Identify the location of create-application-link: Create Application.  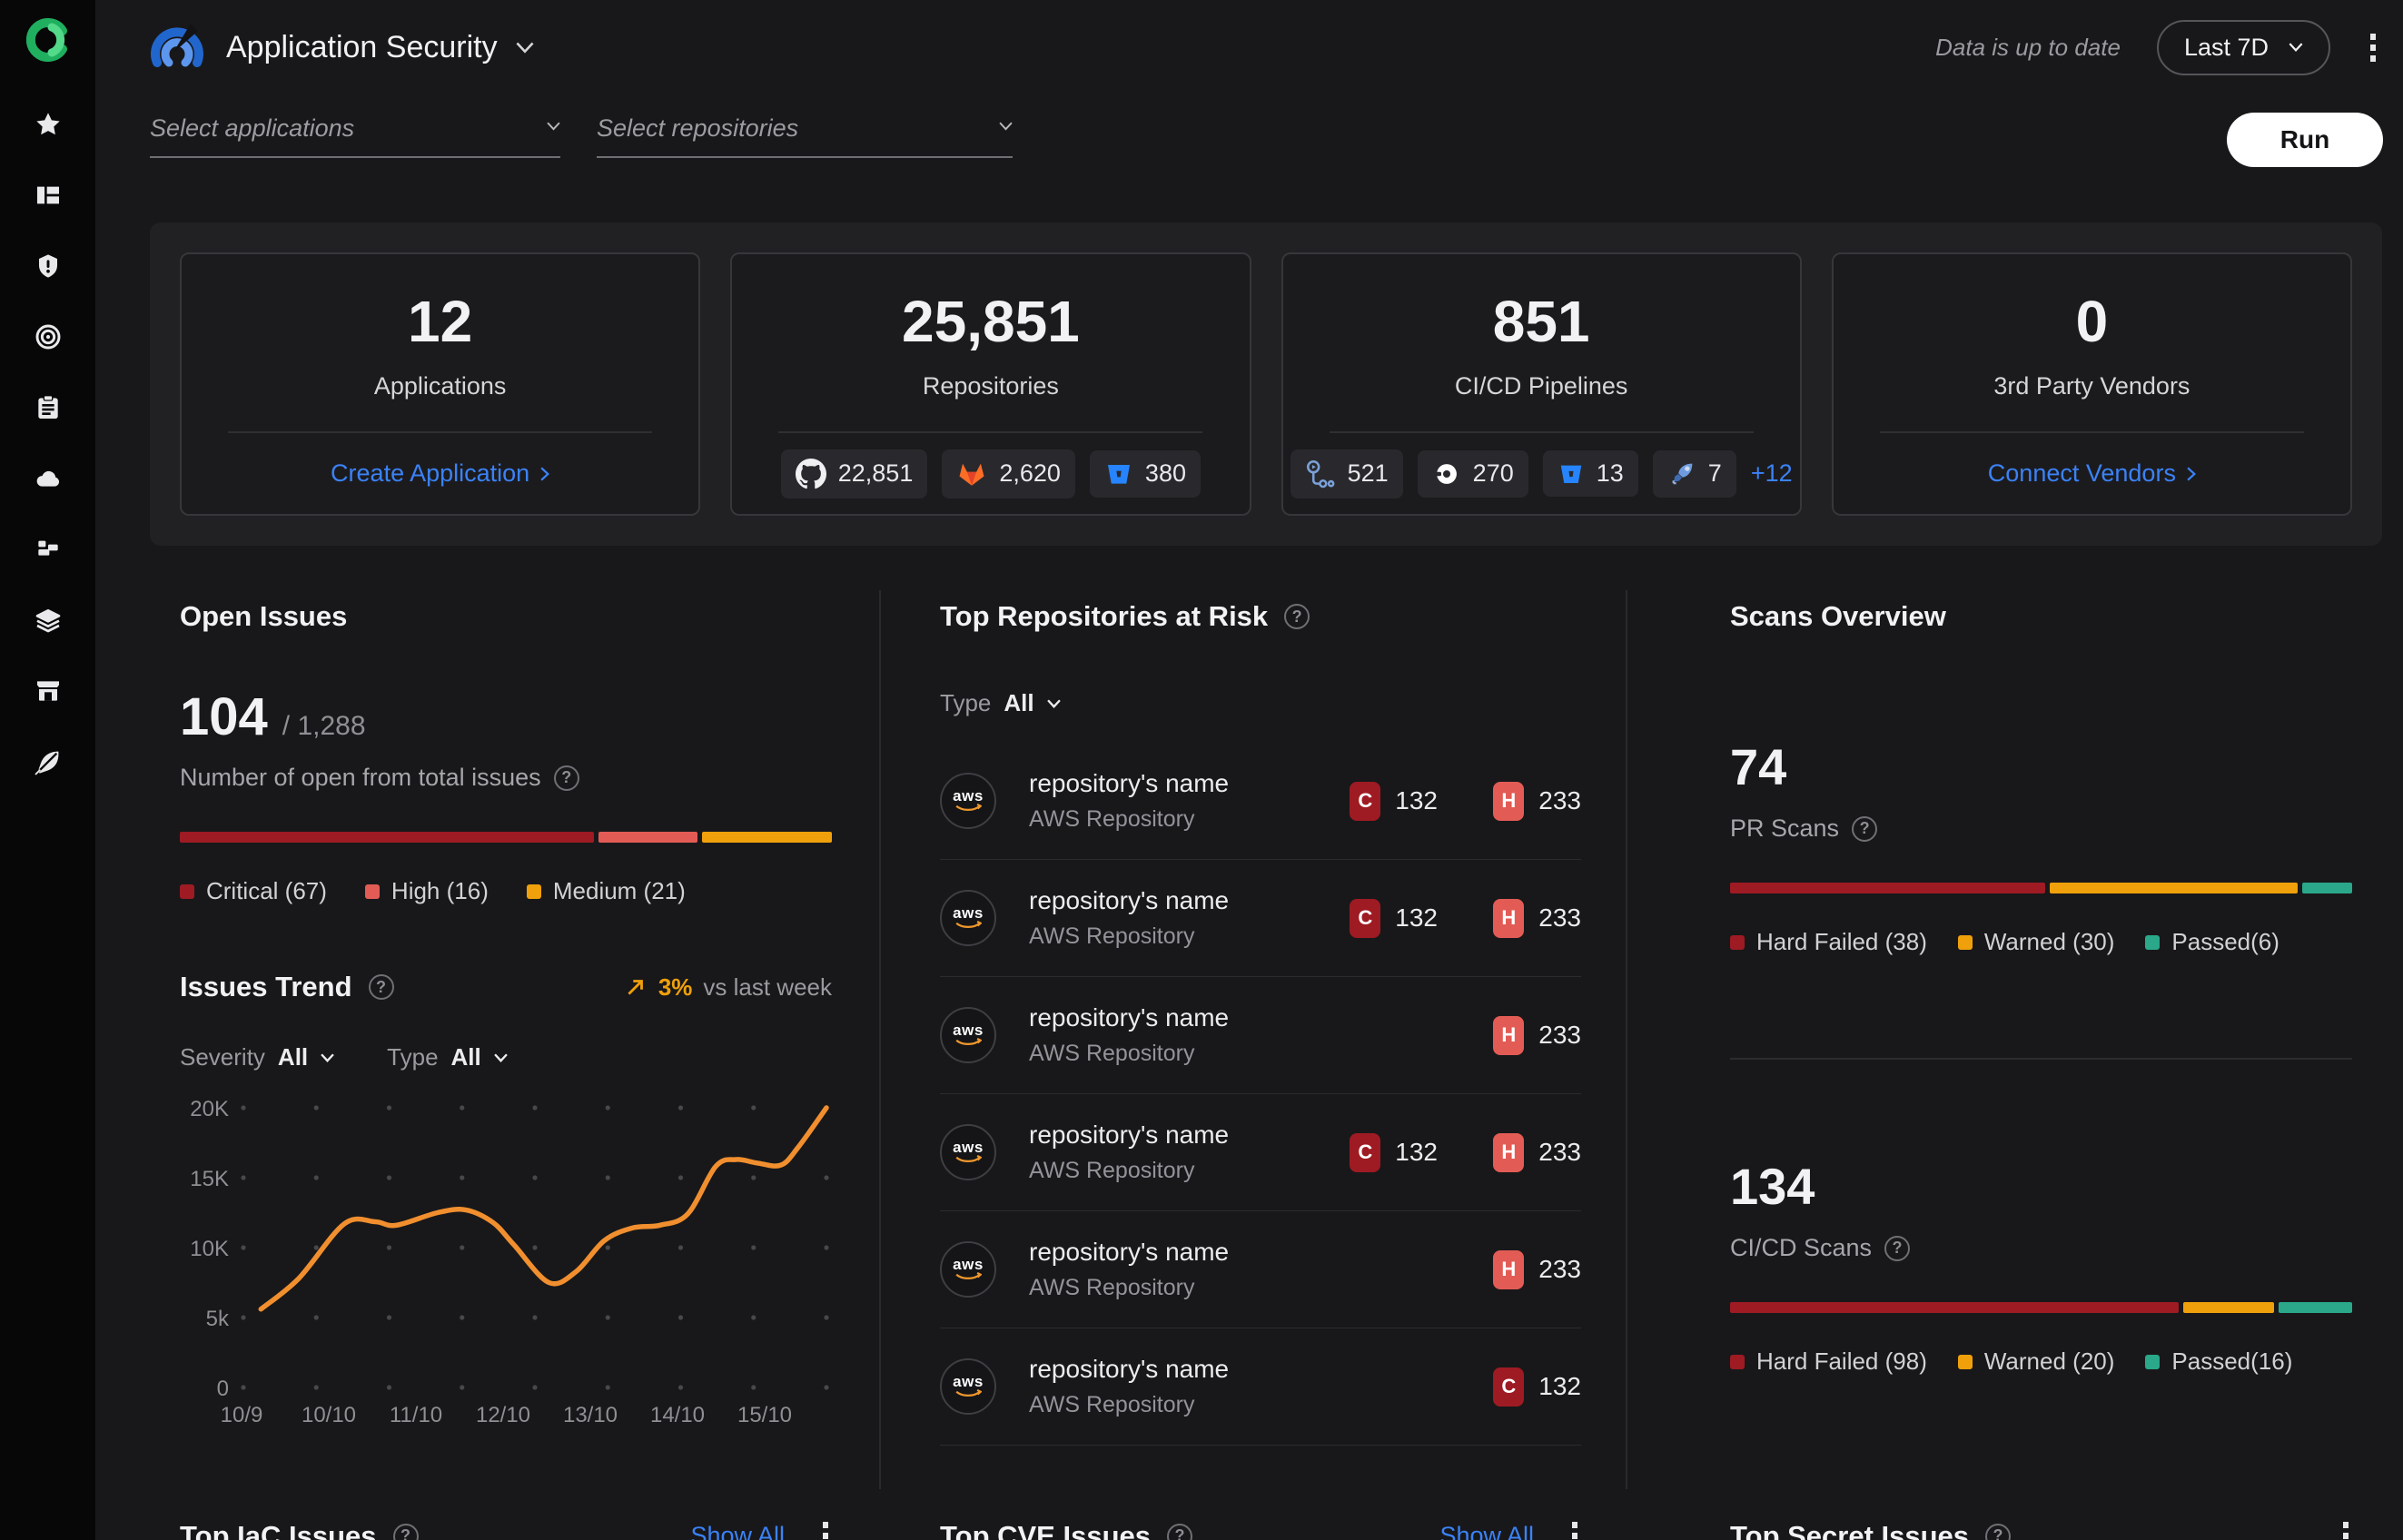
(440, 473).